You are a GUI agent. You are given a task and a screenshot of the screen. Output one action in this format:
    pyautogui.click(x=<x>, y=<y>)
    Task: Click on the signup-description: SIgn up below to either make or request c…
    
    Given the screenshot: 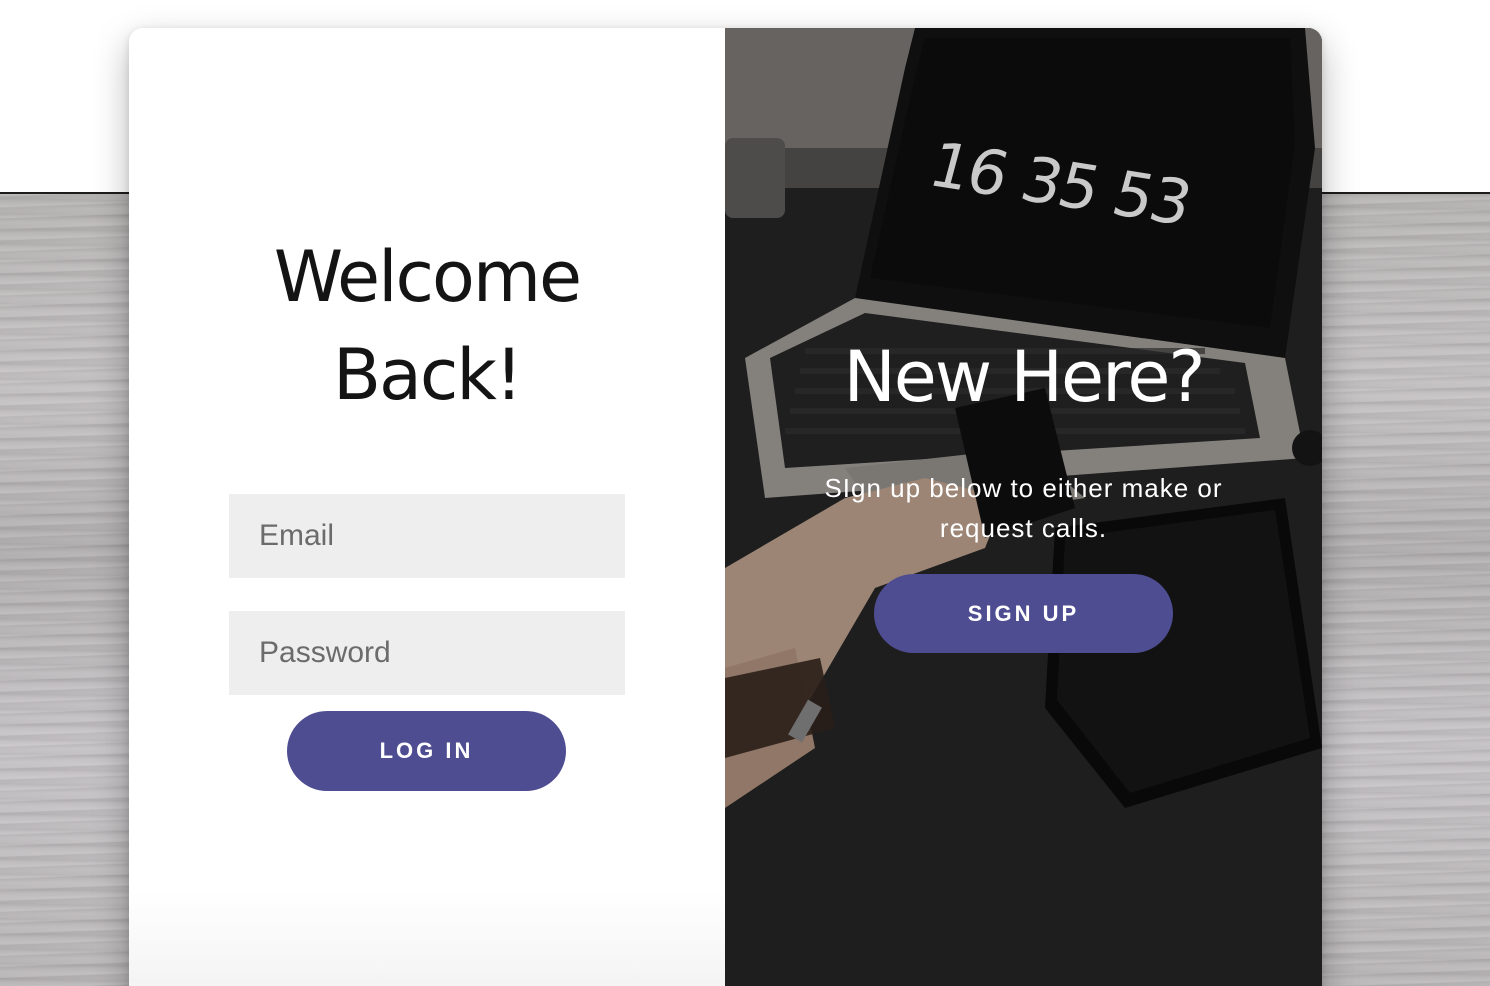 What is the action you would take?
    pyautogui.click(x=1023, y=508)
    